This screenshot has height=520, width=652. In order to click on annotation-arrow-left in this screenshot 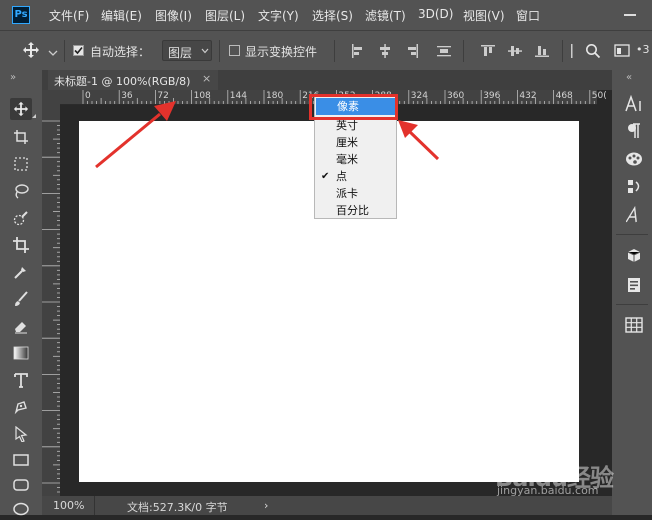, I will do `click(135, 135)`.